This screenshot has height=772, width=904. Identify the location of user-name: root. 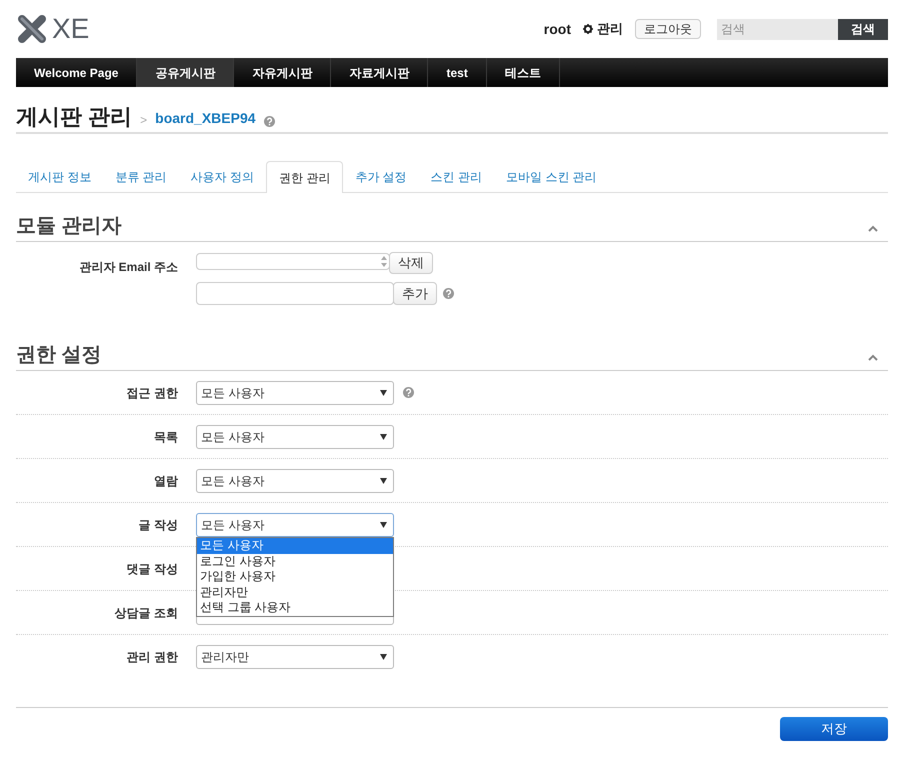
(557, 29).